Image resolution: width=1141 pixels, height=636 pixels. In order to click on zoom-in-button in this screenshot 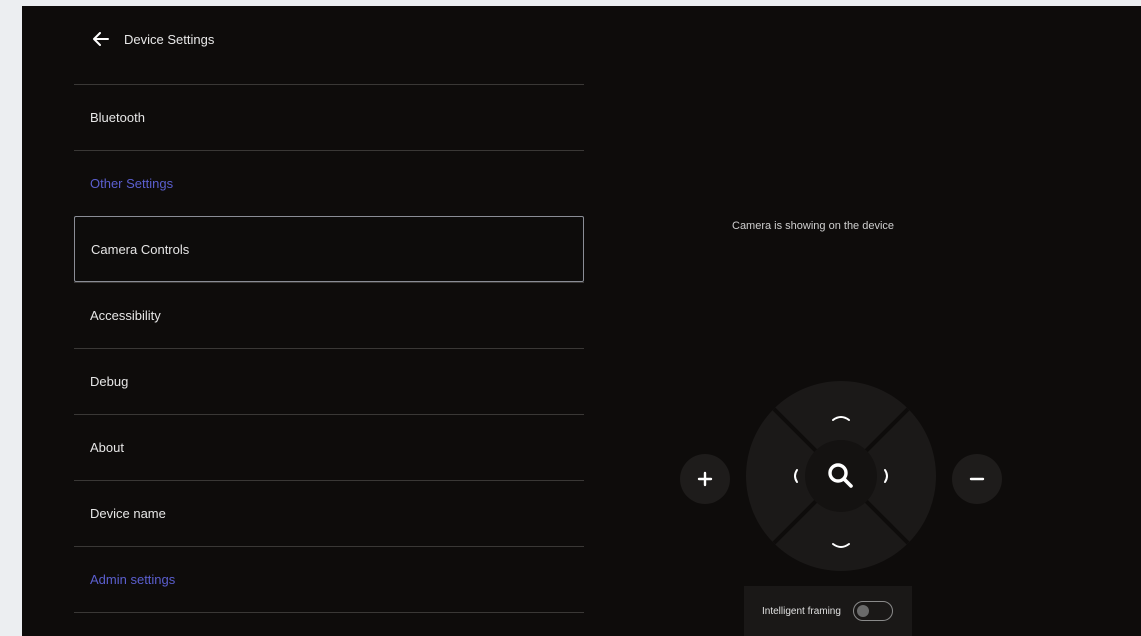, I will do `click(705, 479)`.